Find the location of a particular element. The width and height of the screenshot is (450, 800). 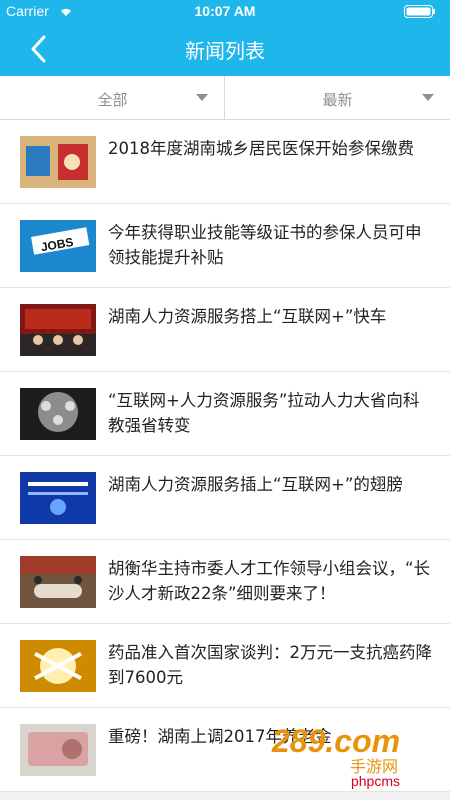

category-filter-label: 全部 is located at coordinates (112, 100).